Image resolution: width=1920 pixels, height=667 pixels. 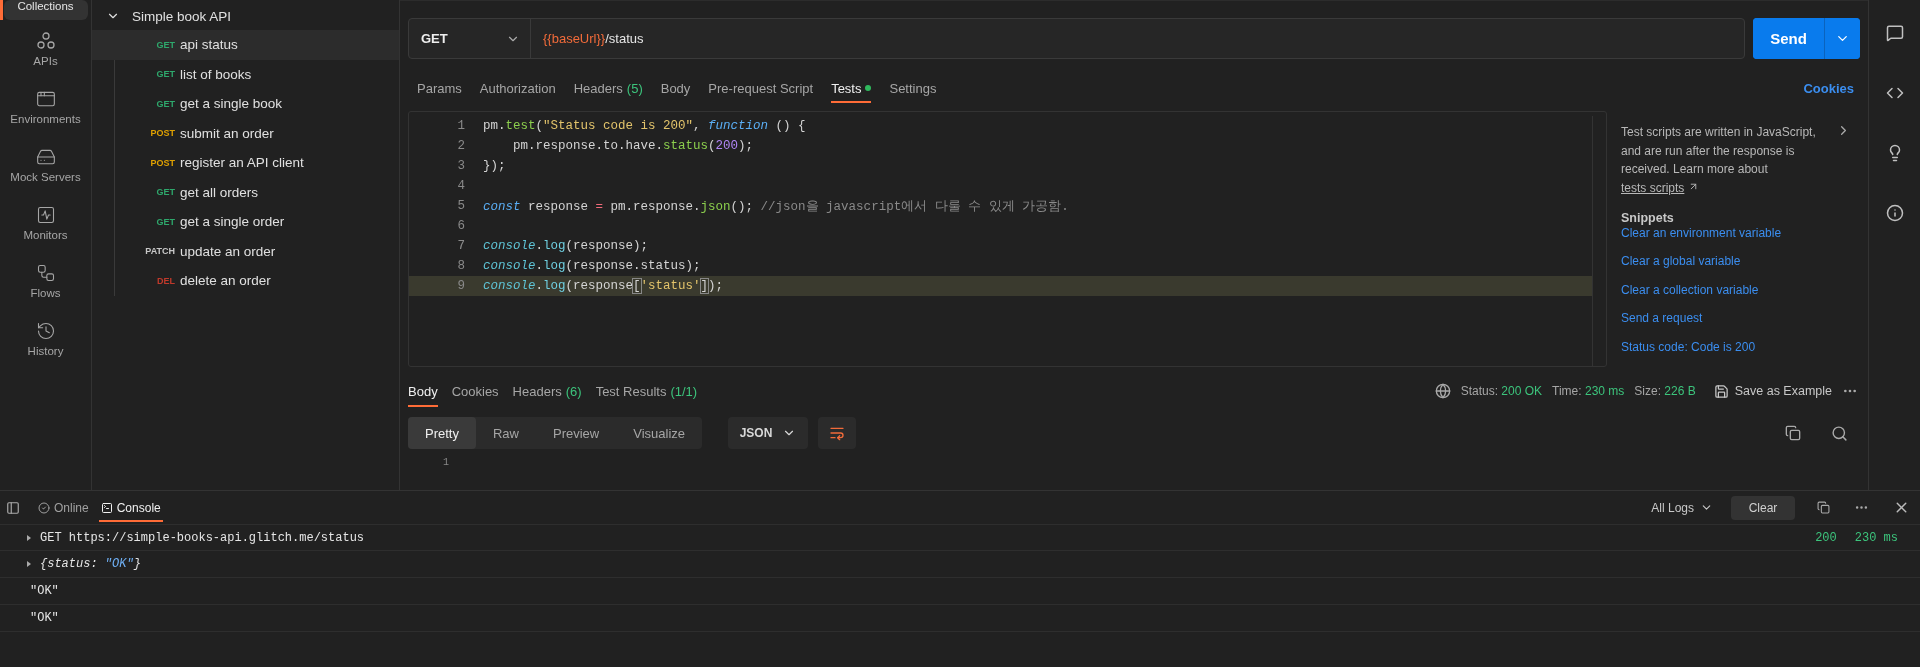 What do you see at coordinates (633, 146) in the screenshot?
I see `code-line: pm.response.to.have.status(200);` at bounding box center [633, 146].